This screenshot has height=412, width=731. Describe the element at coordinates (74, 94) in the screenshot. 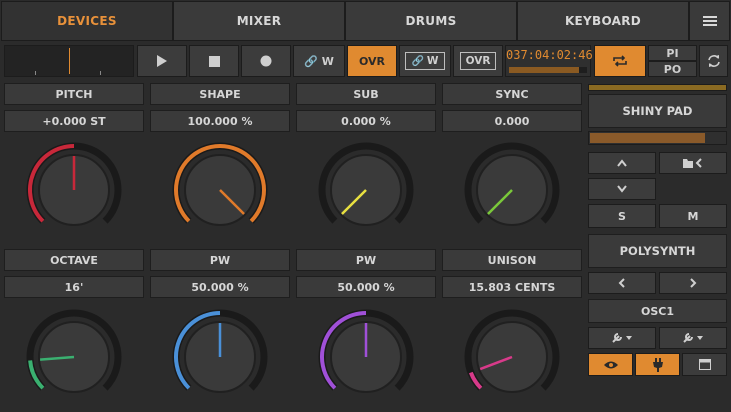

I see `param-name: PITCH` at that location.